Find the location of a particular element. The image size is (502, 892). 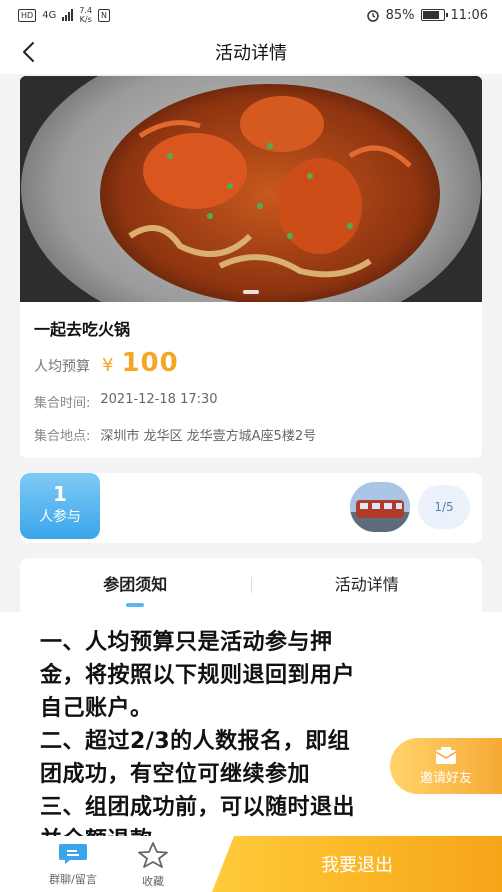

status-left: HD 4G 7.4 K/s N is located at coordinates (64, 15).